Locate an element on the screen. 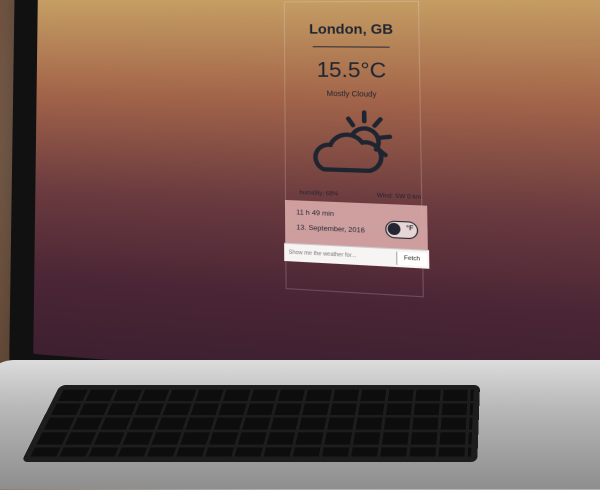 The width and height of the screenshot is (600, 490). unit-toggle-label: °F is located at coordinates (409, 229).